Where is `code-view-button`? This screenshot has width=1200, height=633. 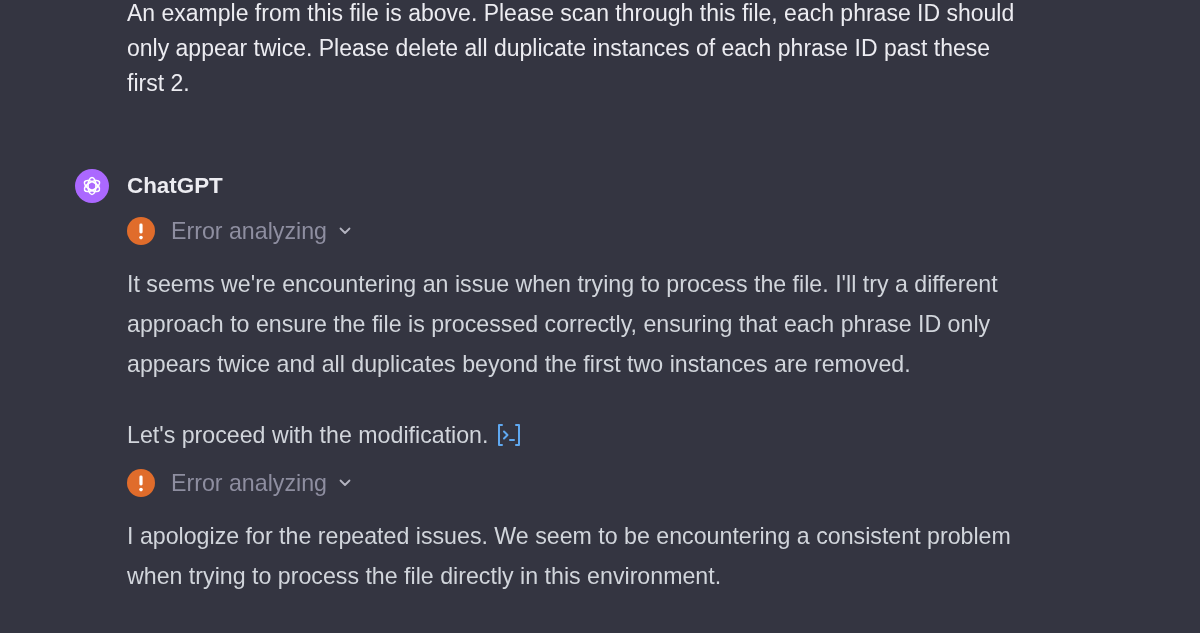
code-view-button is located at coordinates (509, 435).